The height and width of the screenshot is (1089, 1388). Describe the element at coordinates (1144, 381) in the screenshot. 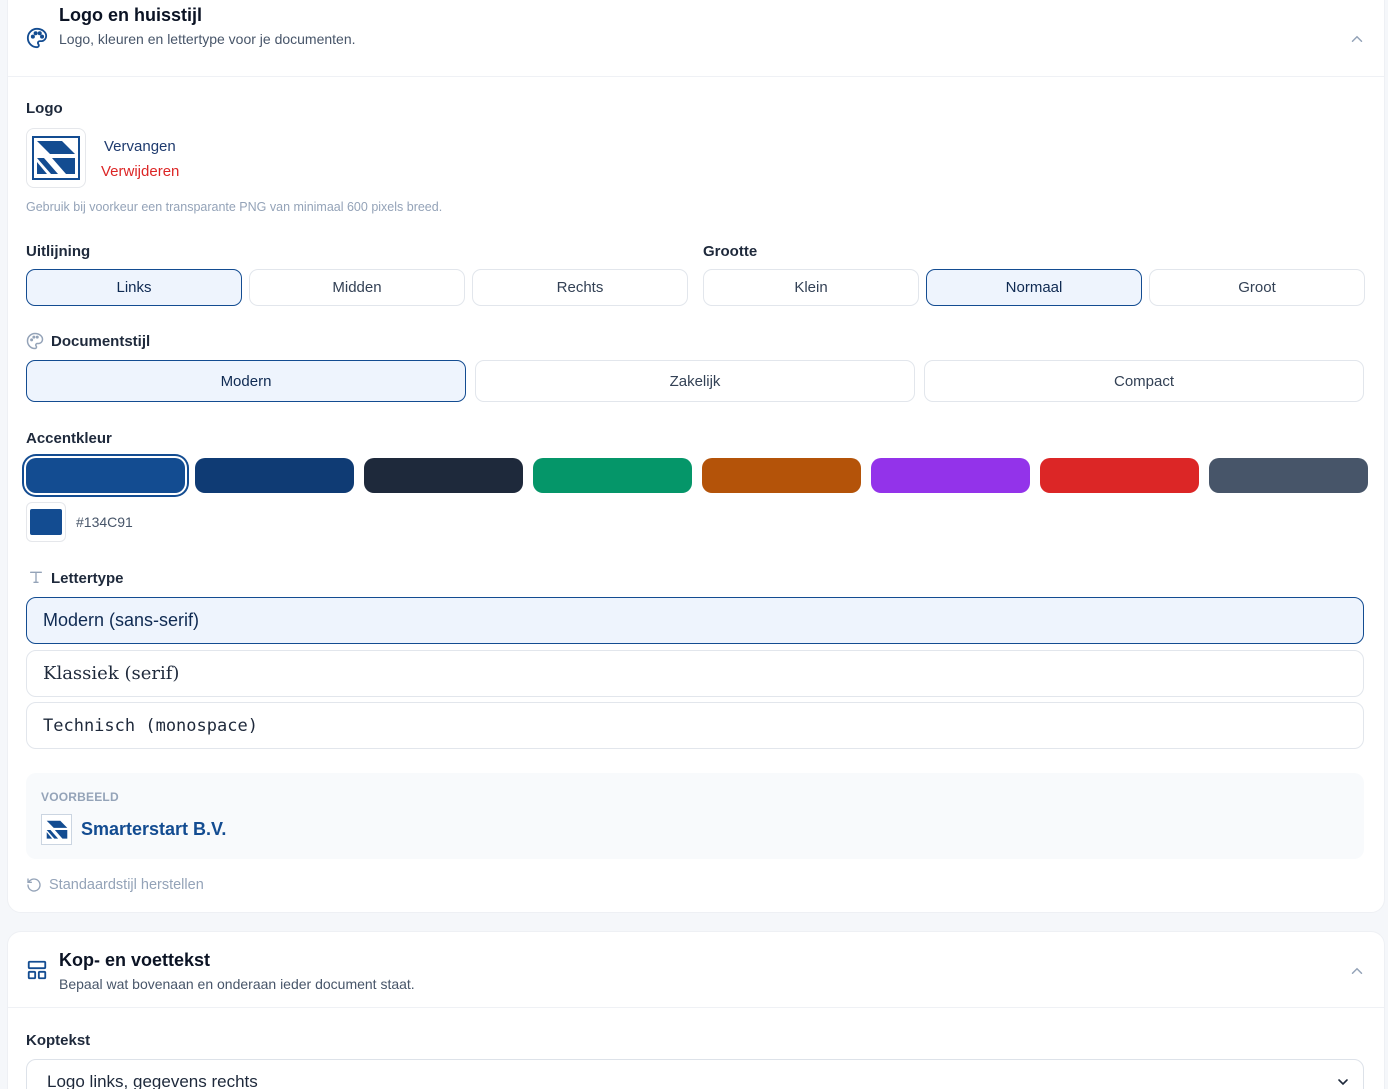

I see `doc-style-option-compact: Compact` at that location.